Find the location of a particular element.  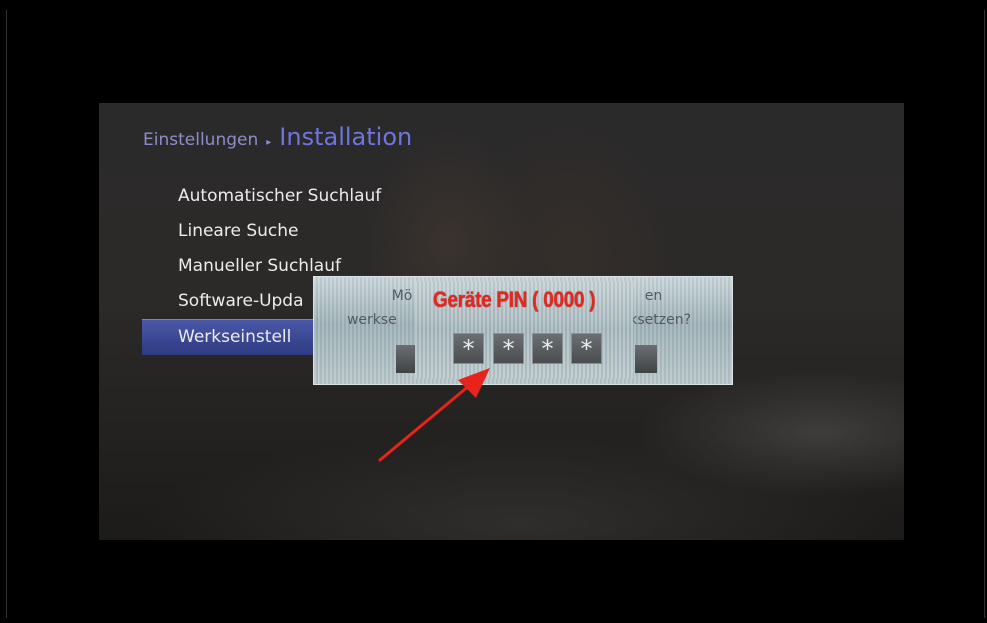

red-arrow-icon is located at coordinates (434, 415).